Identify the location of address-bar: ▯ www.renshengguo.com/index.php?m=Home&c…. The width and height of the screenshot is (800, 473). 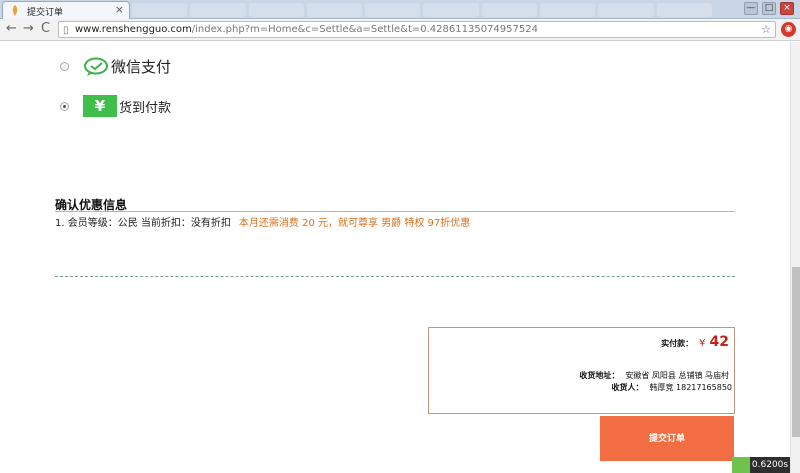
(417, 29).